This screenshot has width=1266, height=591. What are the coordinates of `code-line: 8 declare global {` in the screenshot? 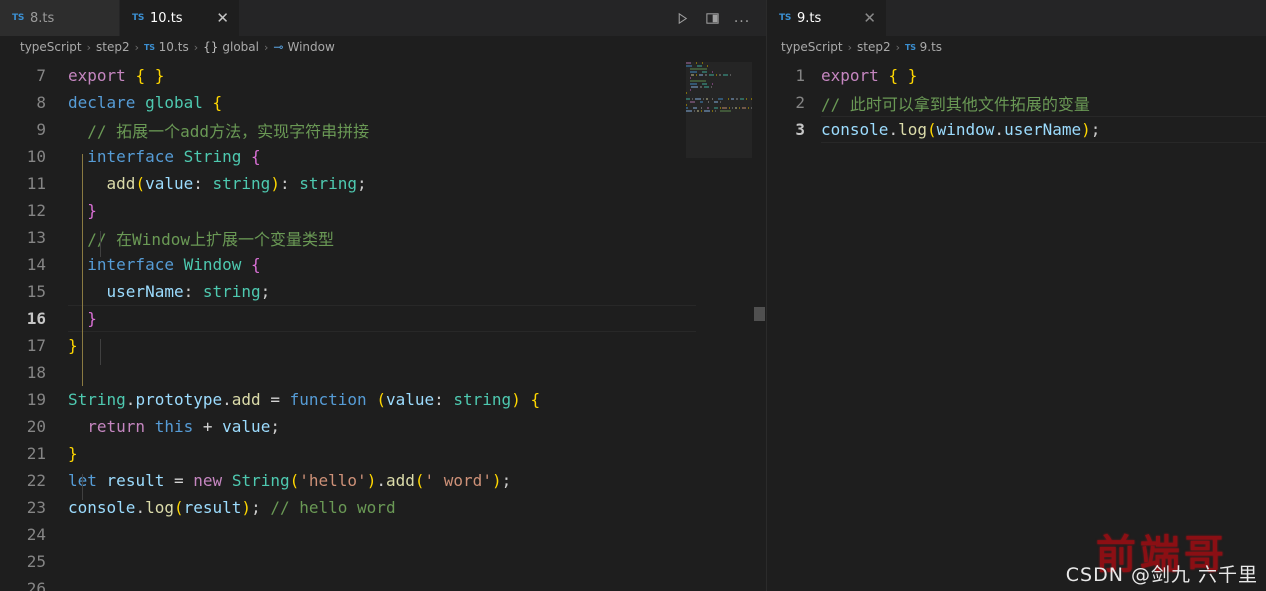 It's located at (383, 102).